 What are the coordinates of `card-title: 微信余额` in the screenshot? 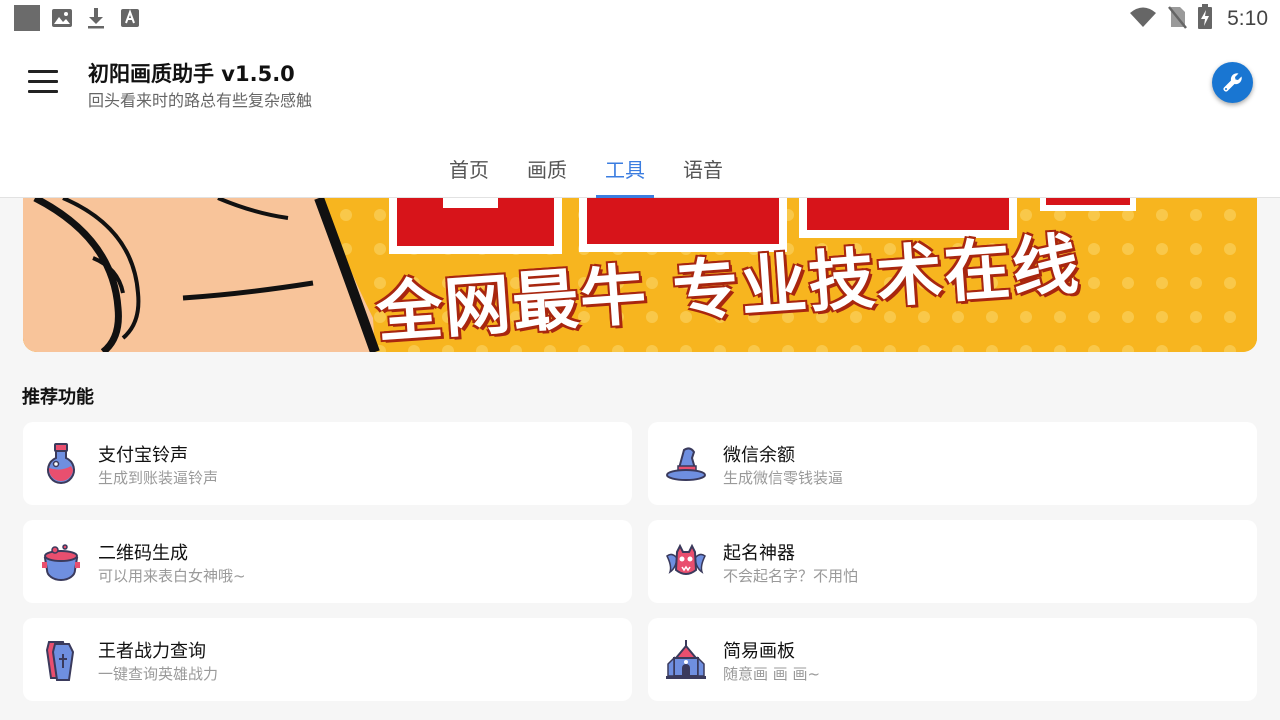 It's located at (759, 455).